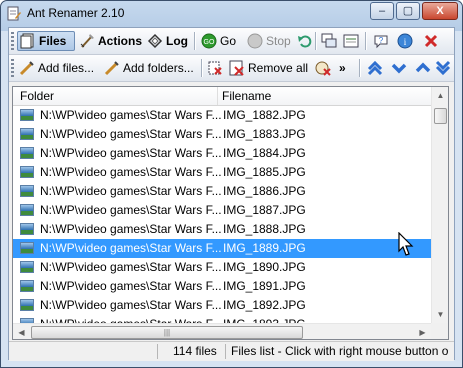  What do you see at coordinates (264, 134) in the screenshot?
I see `row-filename: IMG_1883.JPG` at bounding box center [264, 134].